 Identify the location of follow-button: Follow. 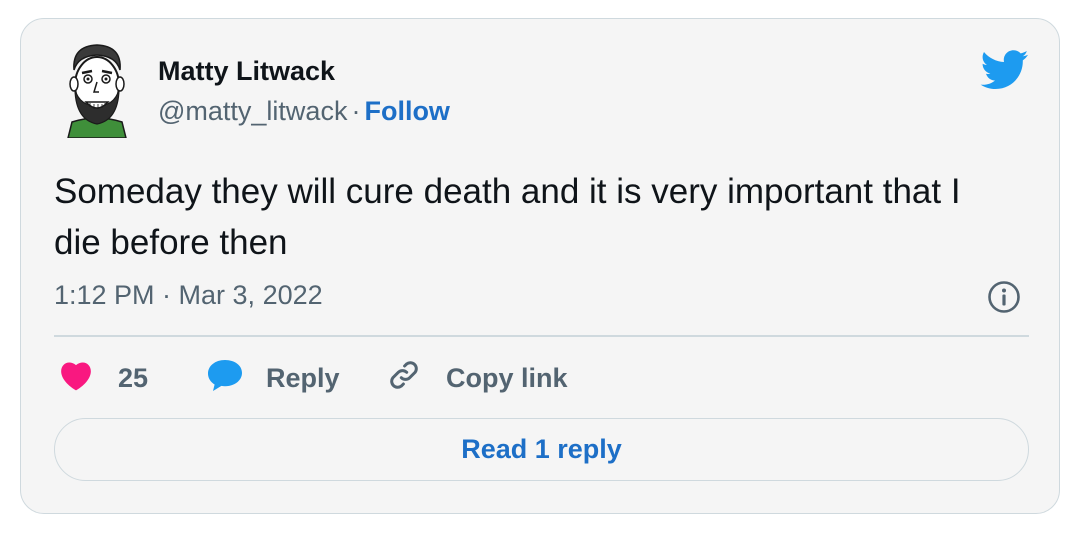
(406, 111).